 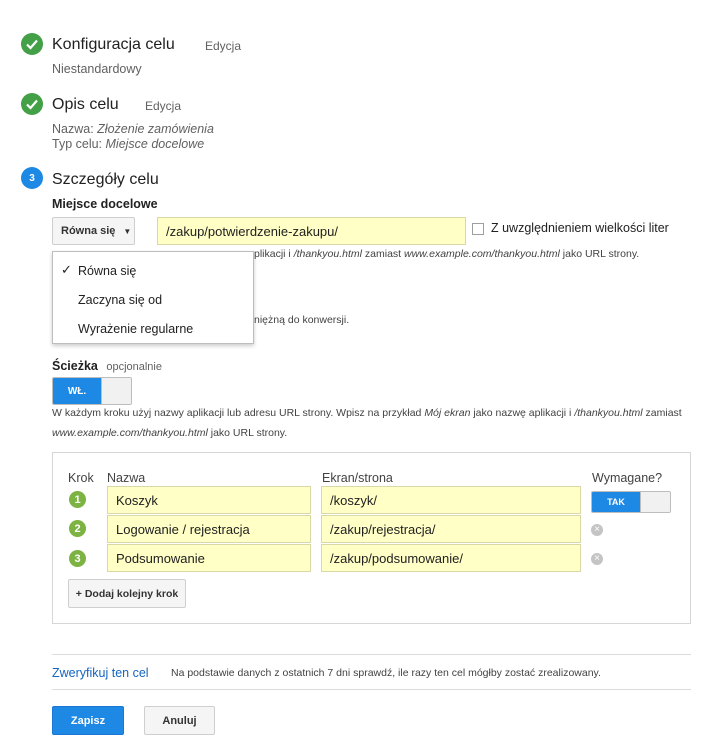 I want to click on option-label: Zaczyna się od, so click(x=120, y=299).